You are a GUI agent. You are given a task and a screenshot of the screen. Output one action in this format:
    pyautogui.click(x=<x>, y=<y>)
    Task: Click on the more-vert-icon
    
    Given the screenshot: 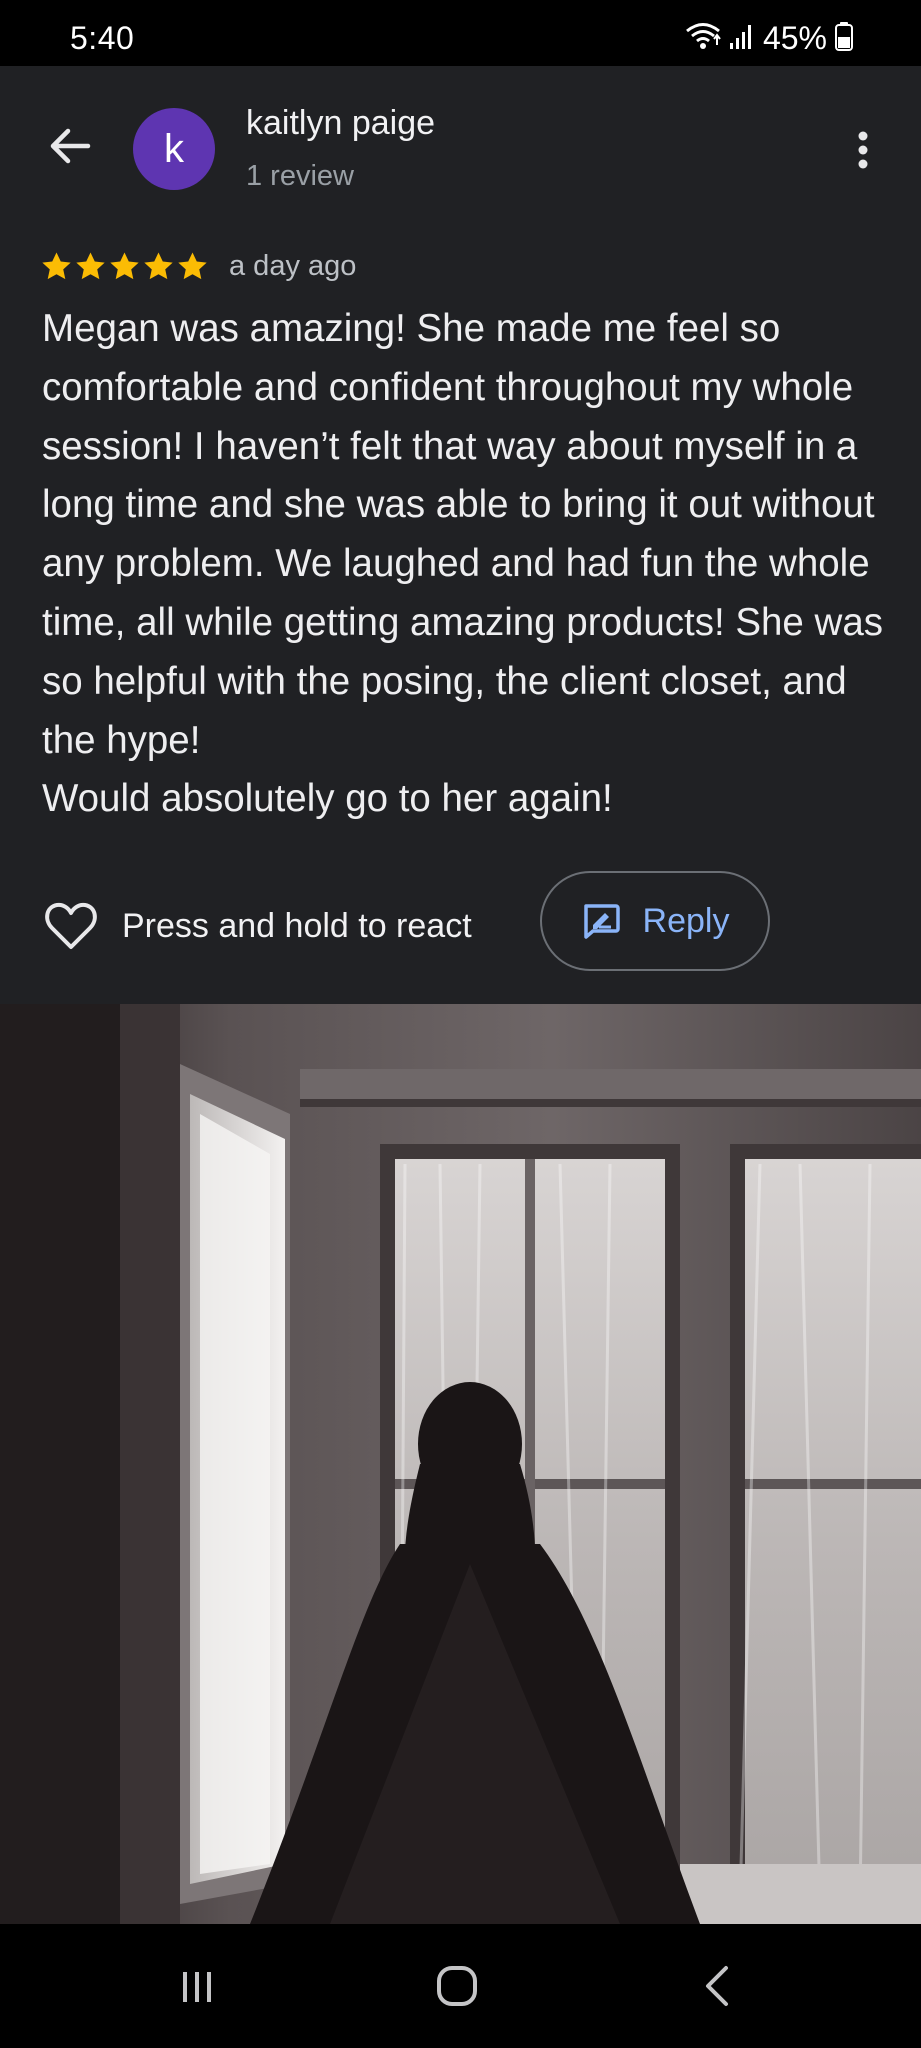 What is the action you would take?
    pyautogui.click(x=863, y=150)
    